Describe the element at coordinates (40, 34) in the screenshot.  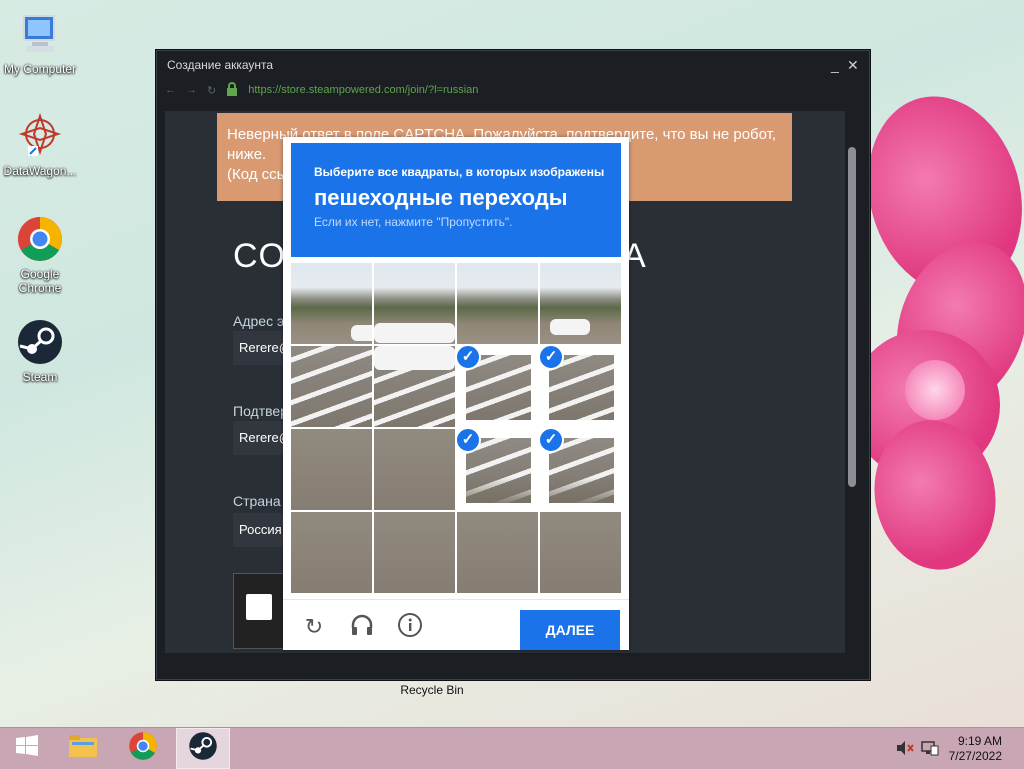
I see `computer-icon` at that location.